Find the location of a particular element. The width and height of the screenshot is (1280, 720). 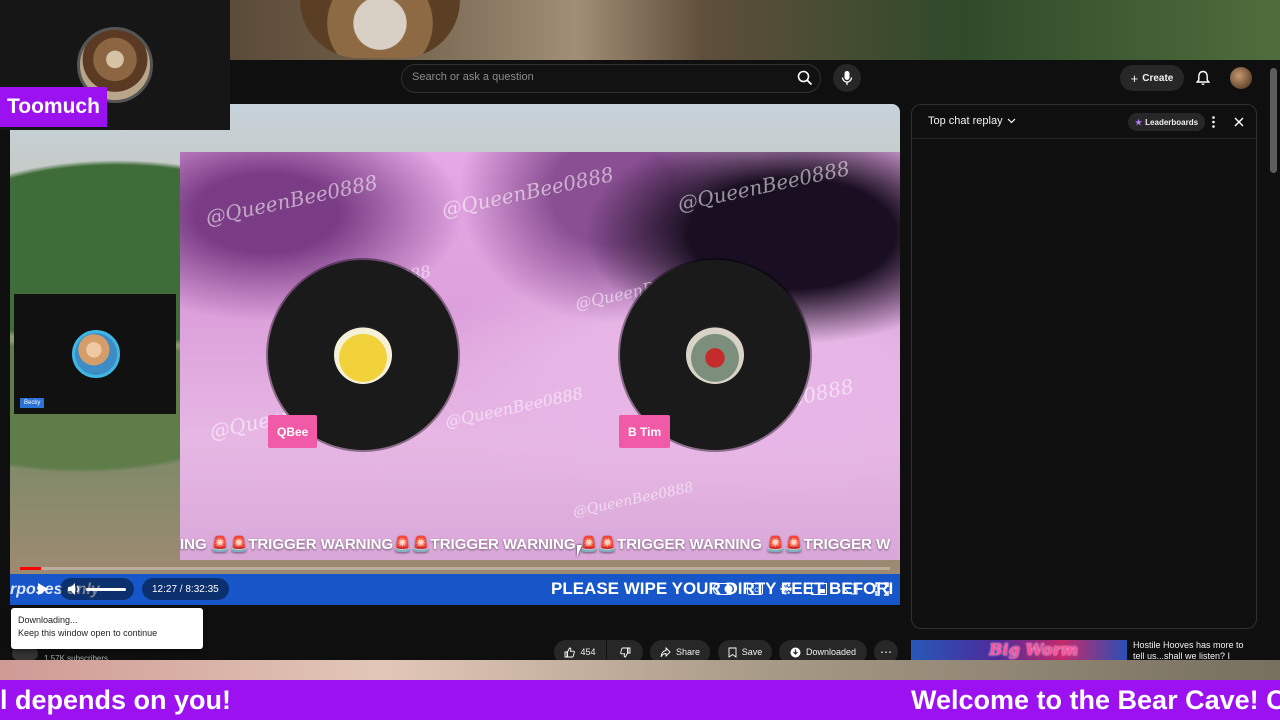

page-scrollbar is located at coordinates (1273, 360).